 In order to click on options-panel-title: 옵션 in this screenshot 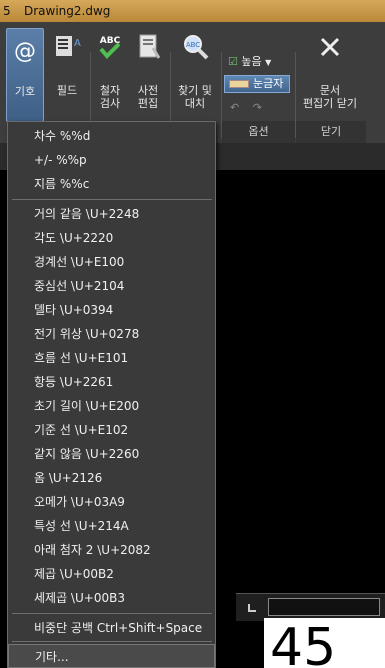, I will do `click(258, 132)`.